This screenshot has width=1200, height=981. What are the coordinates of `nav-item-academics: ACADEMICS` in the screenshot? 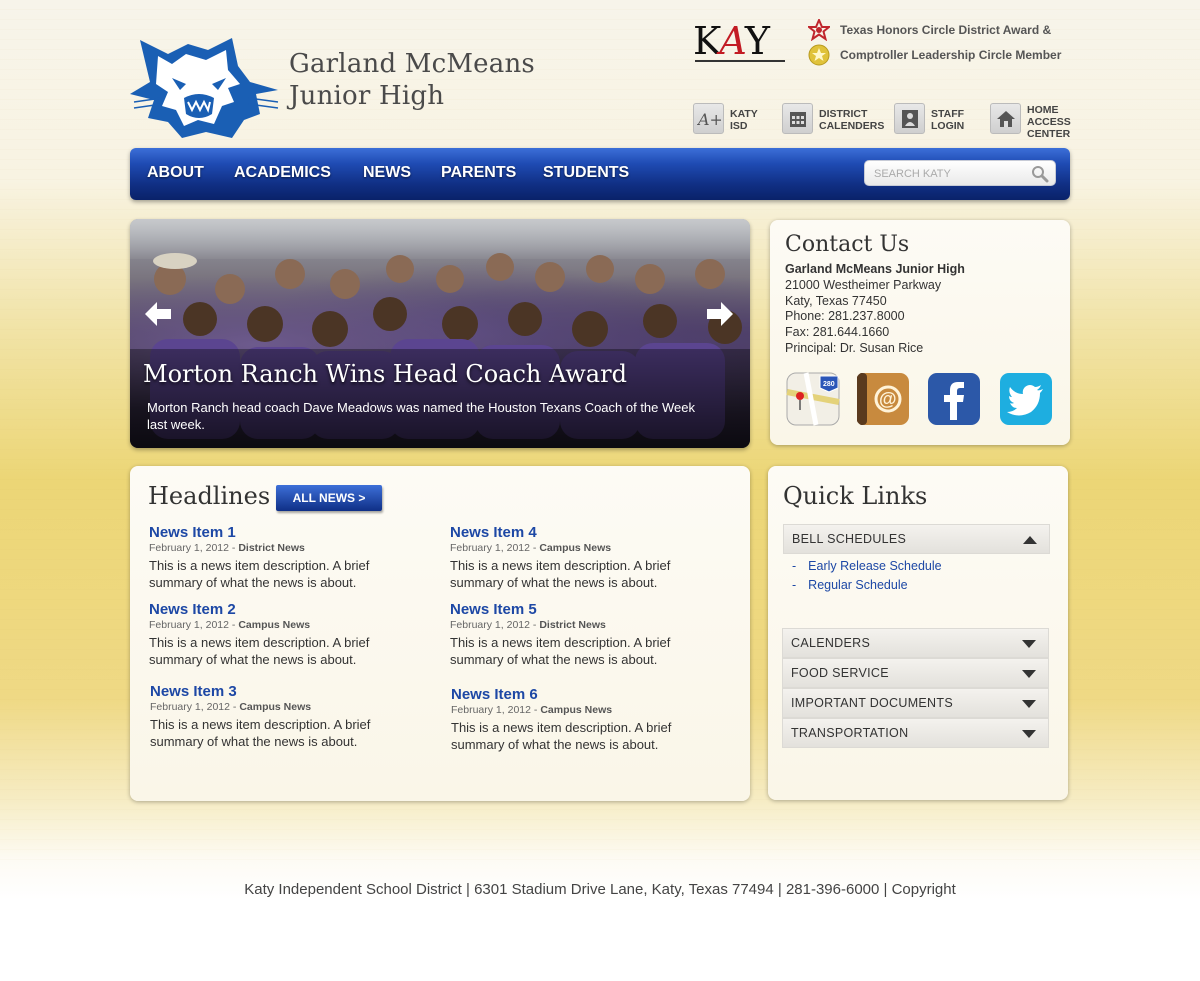 It's located at (282, 173).